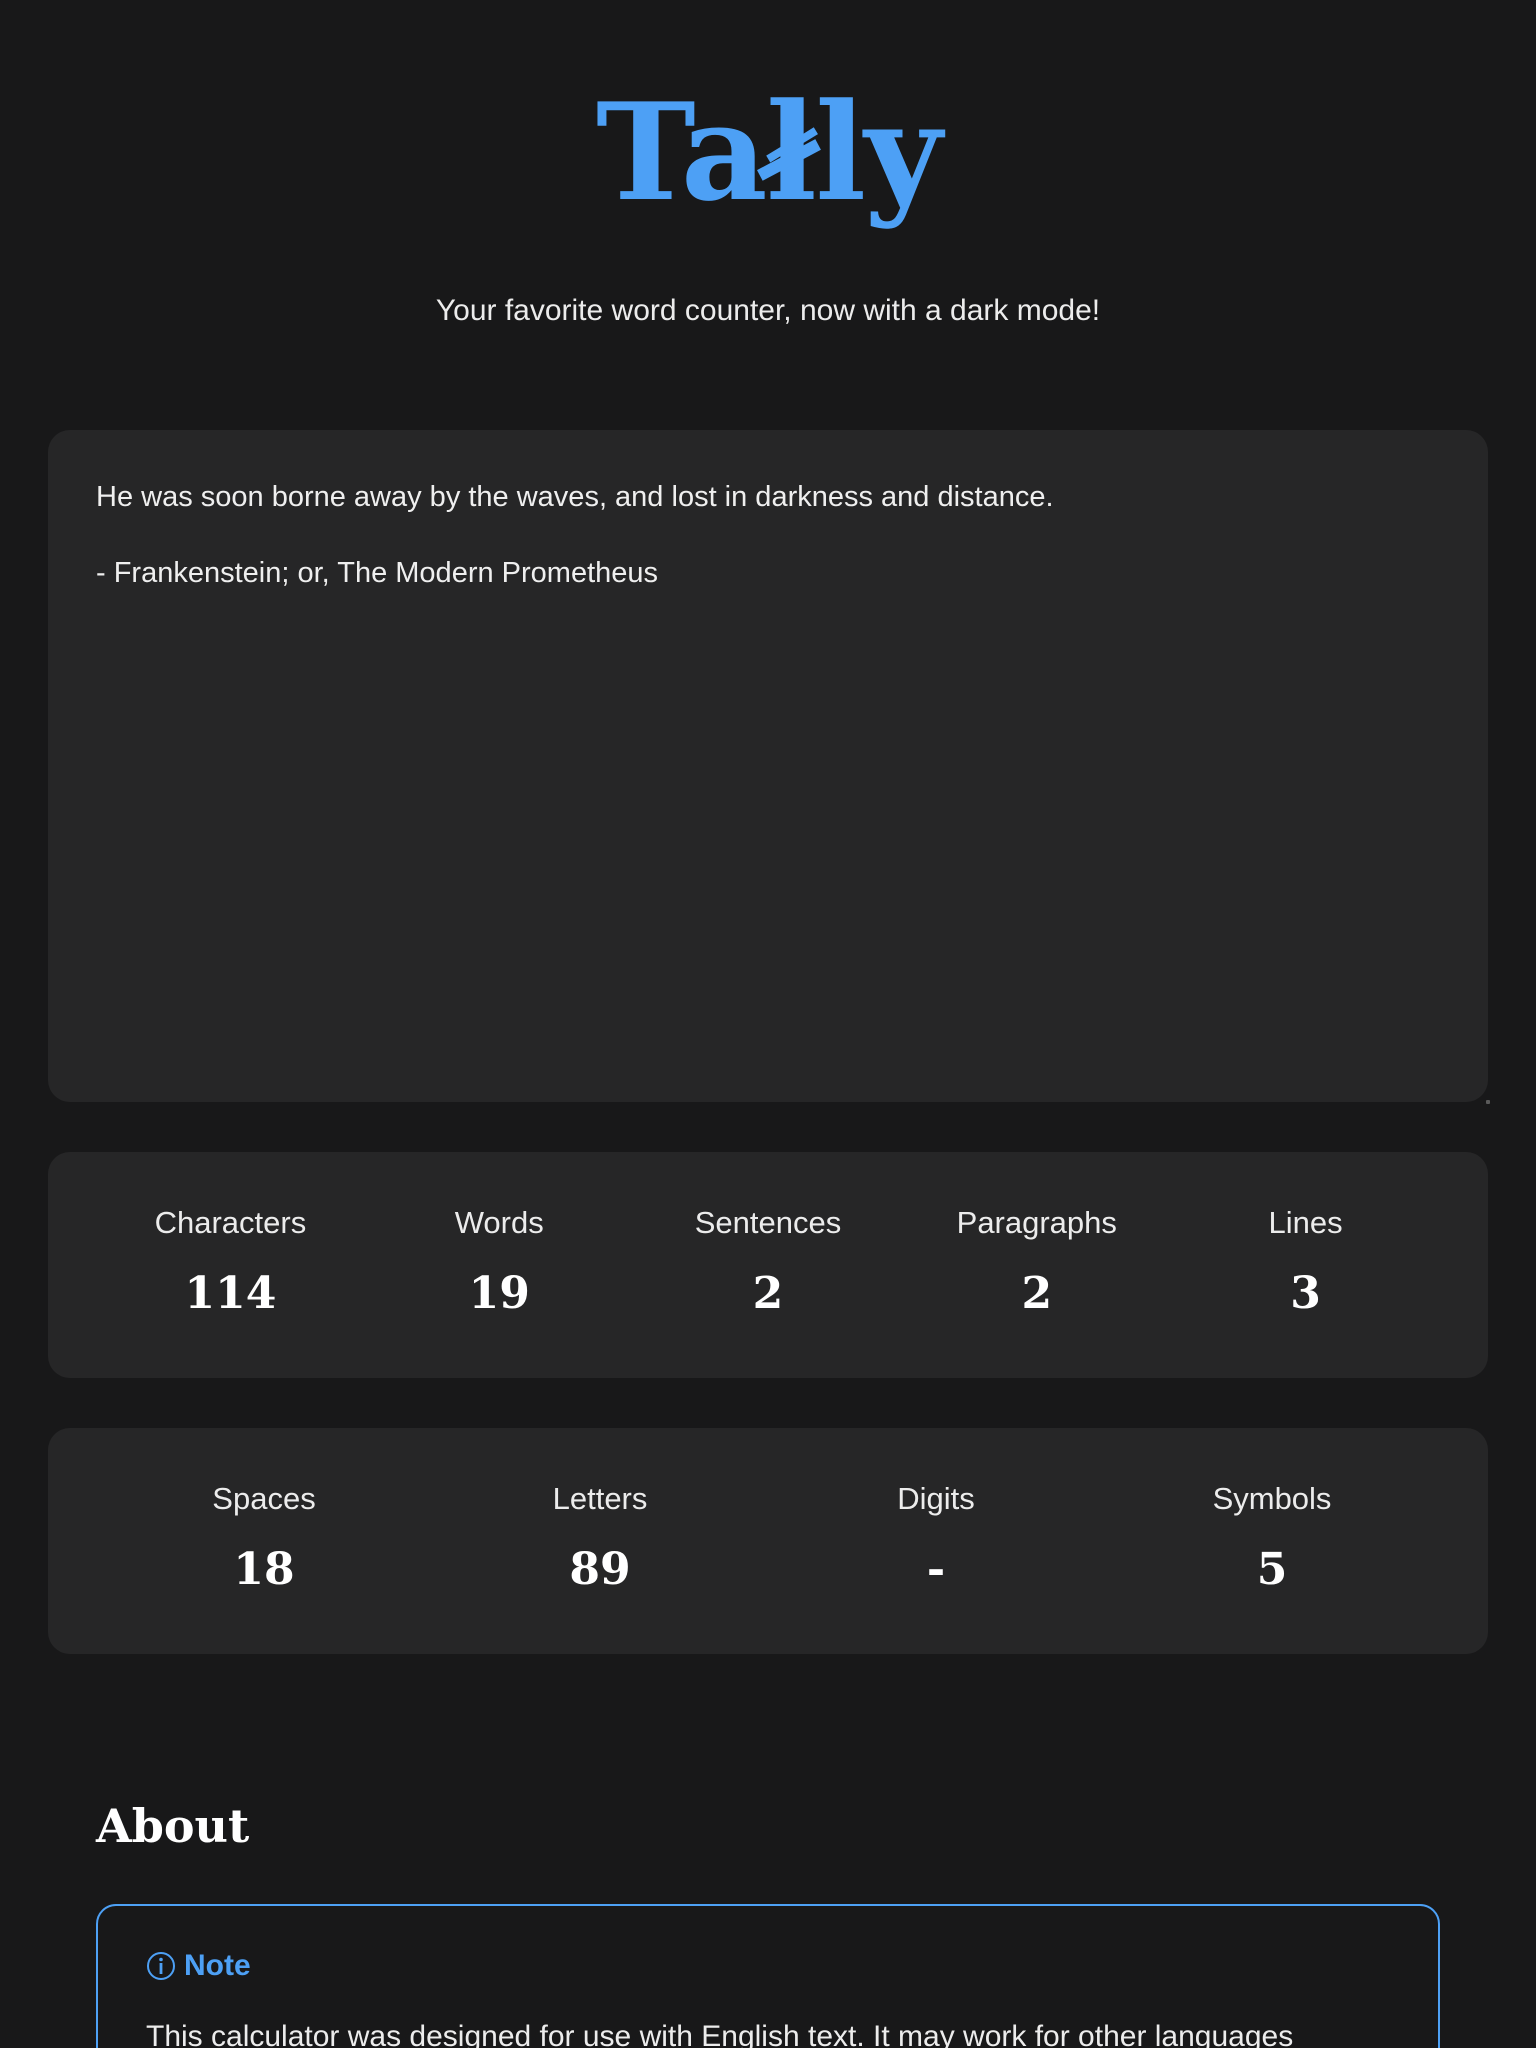 This screenshot has height=2048, width=1536. I want to click on stat-spaces: Spaces 18, so click(264, 1541).